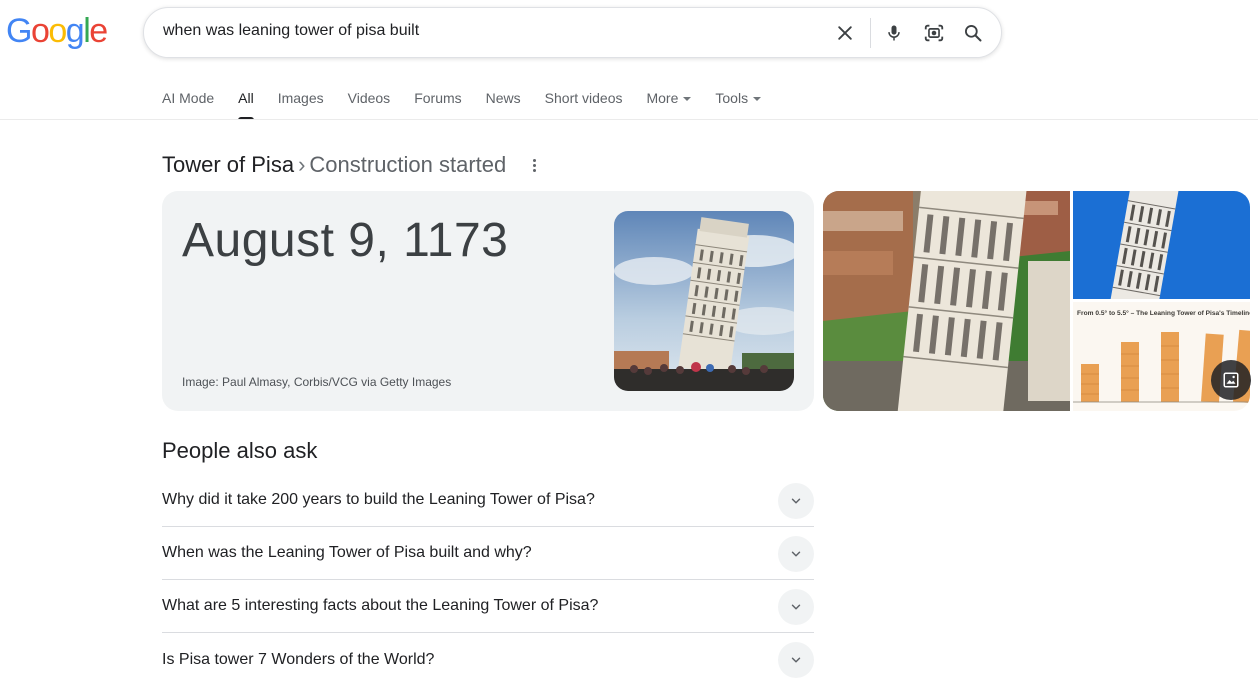  What do you see at coordinates (298, 659) in the screenshot?
I see `paa-question-text: Is Pisa tower 7 Wonders of the World?` at bounding box center [298, 659].